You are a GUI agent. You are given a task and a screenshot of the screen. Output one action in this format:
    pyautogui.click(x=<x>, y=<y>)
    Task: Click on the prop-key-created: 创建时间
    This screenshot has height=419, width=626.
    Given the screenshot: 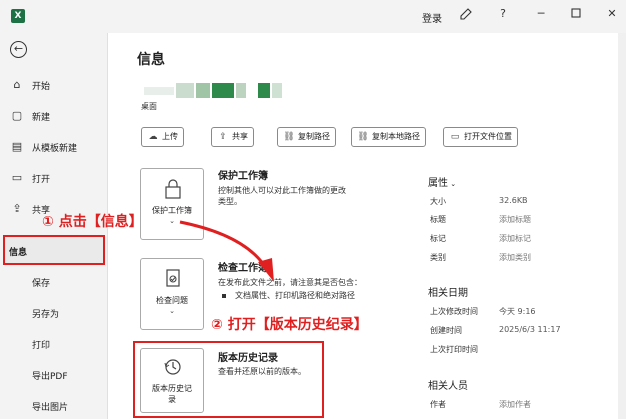 What is the action you would take?
    pyautogui.click(x=446, y=330)
    